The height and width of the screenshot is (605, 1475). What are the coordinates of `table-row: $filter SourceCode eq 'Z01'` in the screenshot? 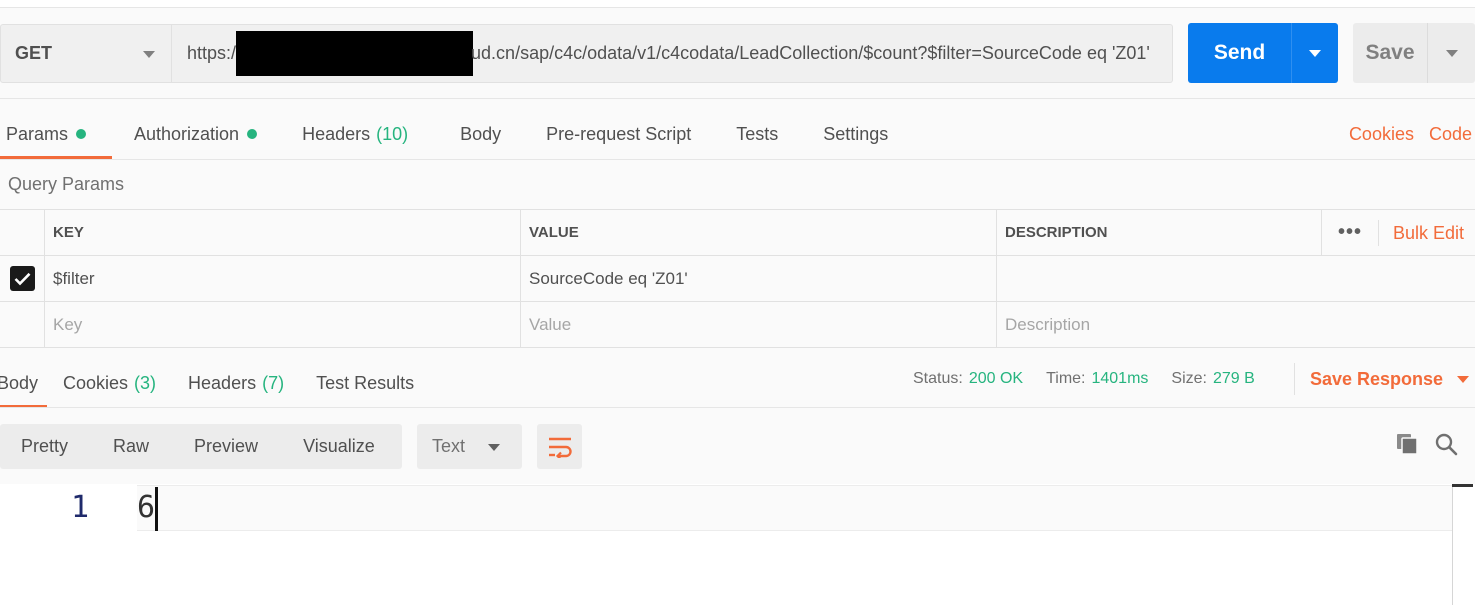 It's located at (737, 279).